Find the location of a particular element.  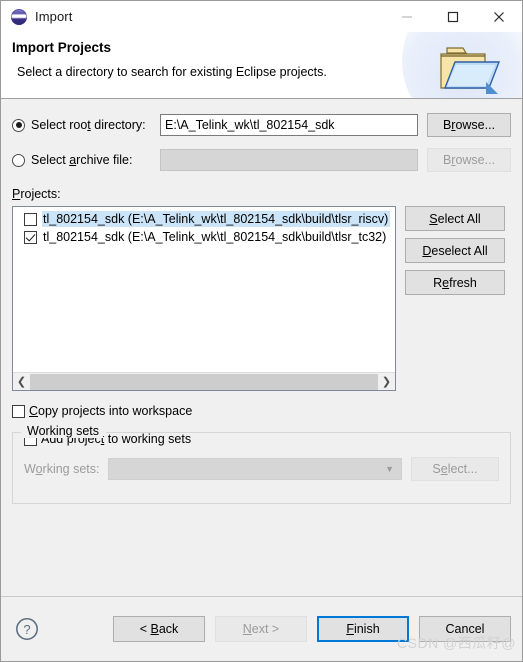

next-button: Next > is located at coordinates (261, 629).